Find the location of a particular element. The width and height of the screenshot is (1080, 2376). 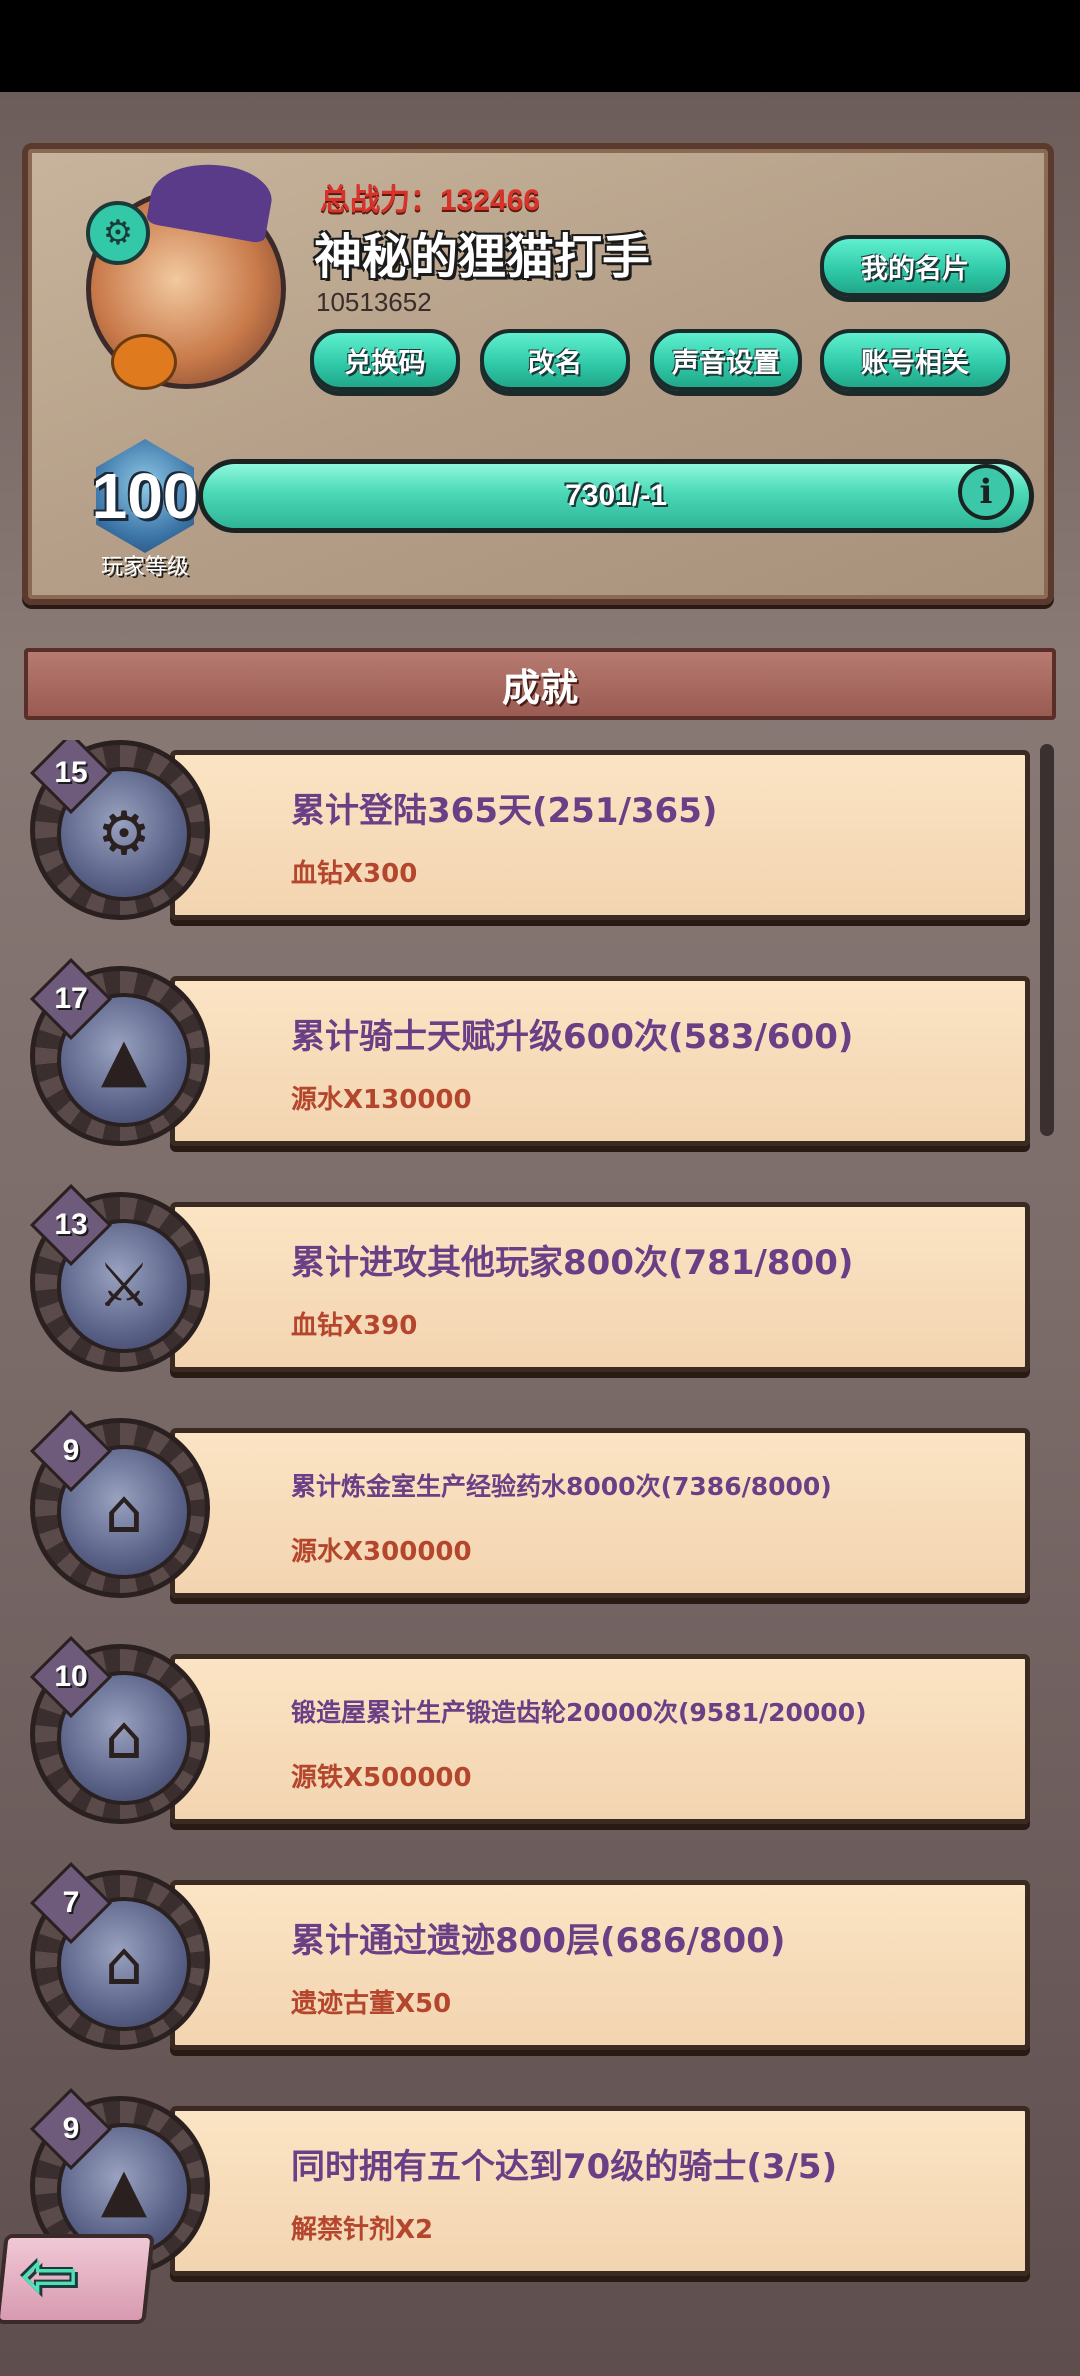

achievement-card: 同时拥有五个达到70级的骑士(3/5) 解禁针剂X2 is located at coordinates (600, 2191).